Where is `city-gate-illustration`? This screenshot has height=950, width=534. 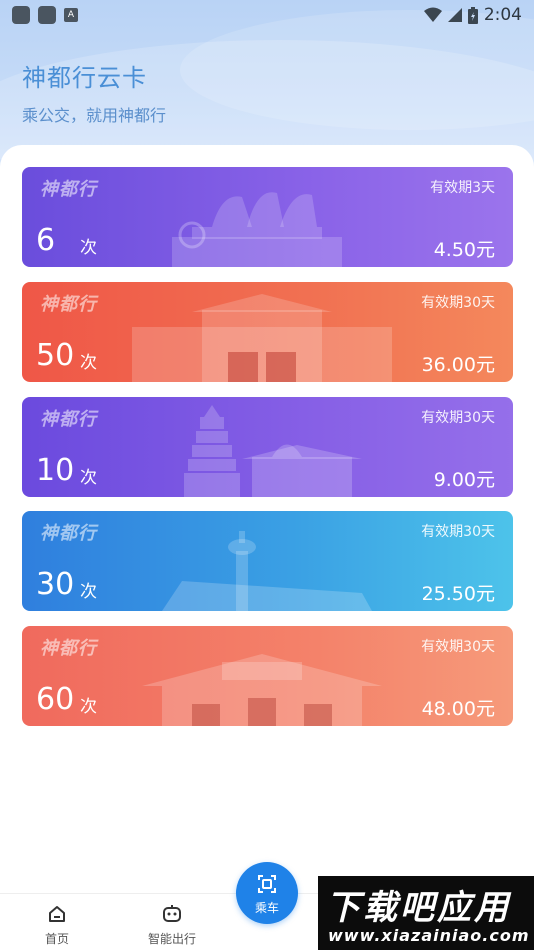
city-gate-illustration is located at coordinates (262, 338).